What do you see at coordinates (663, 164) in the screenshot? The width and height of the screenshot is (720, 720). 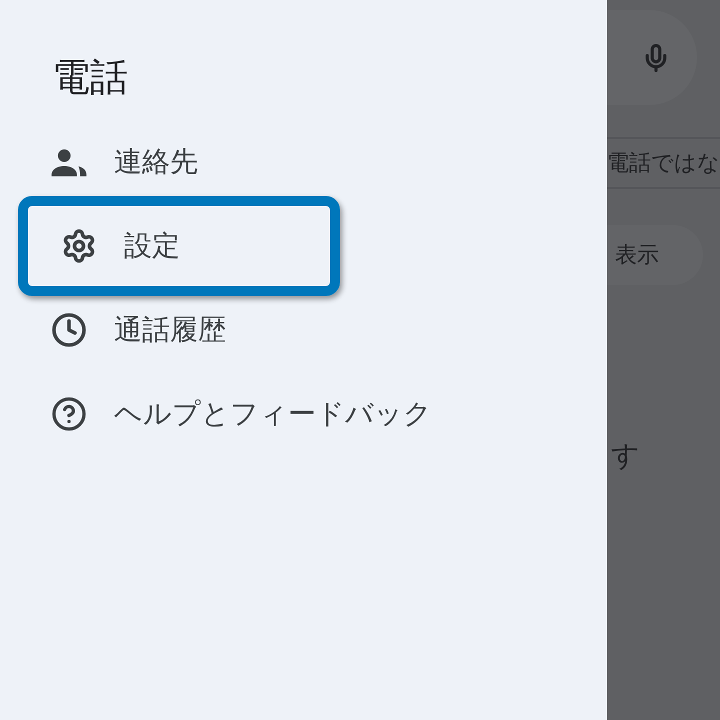 I see `banner-text: 電話ではな` at bounding box center [663, 164].